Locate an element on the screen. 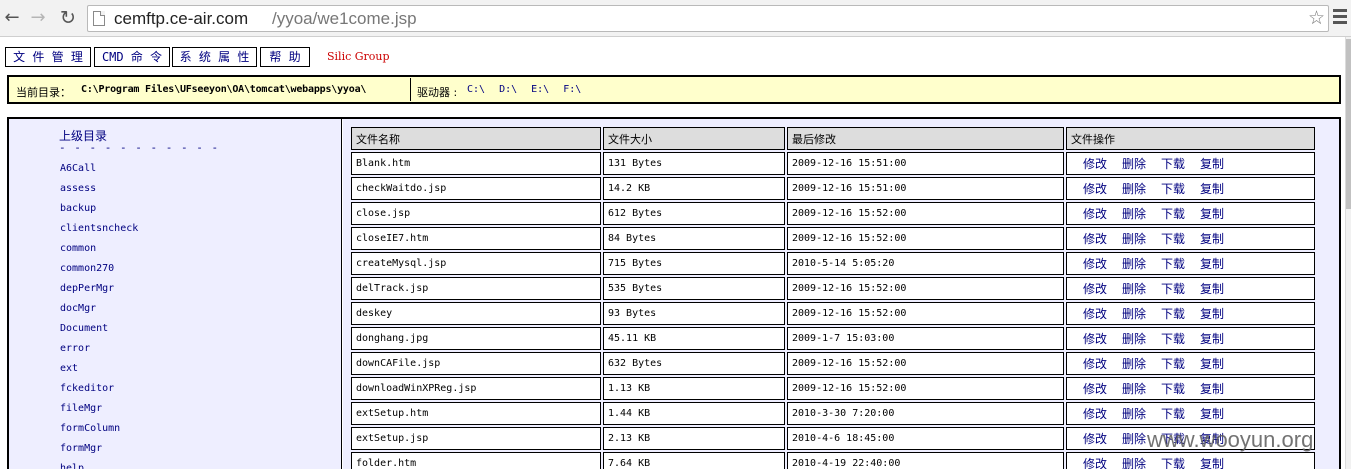 The image size is (1351, 469). forward-arrow-icon: → is located at coordinates (38, 18).